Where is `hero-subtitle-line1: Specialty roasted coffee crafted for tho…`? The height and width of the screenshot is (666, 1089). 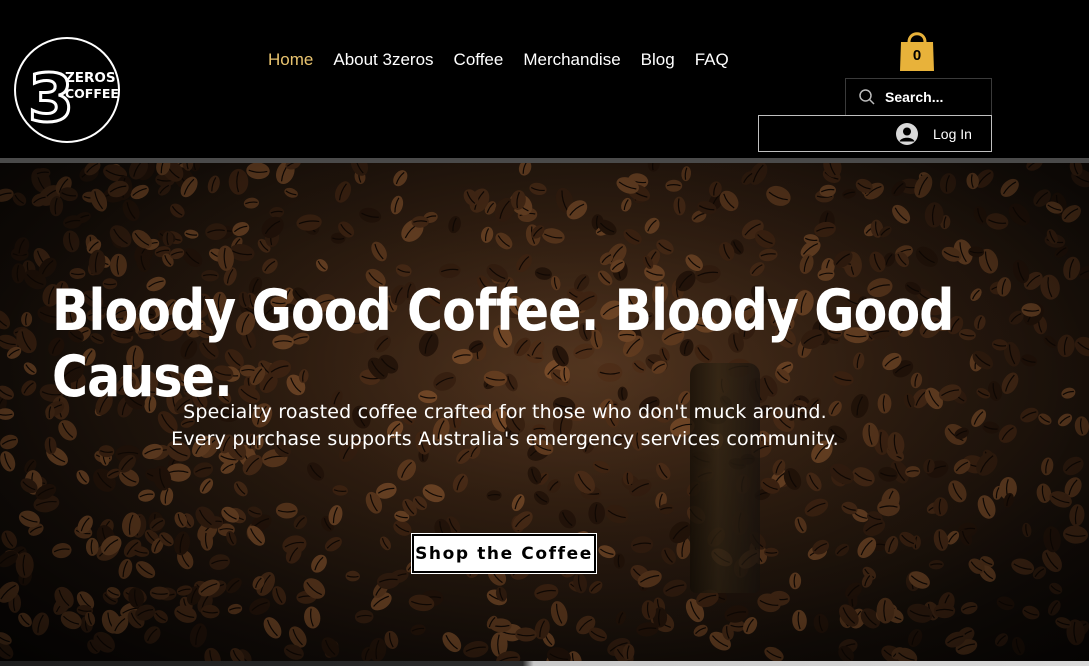 hero-subtitle-line1: Specialty roasted coffee crafted for tho… is located at coordinates (505, 412).